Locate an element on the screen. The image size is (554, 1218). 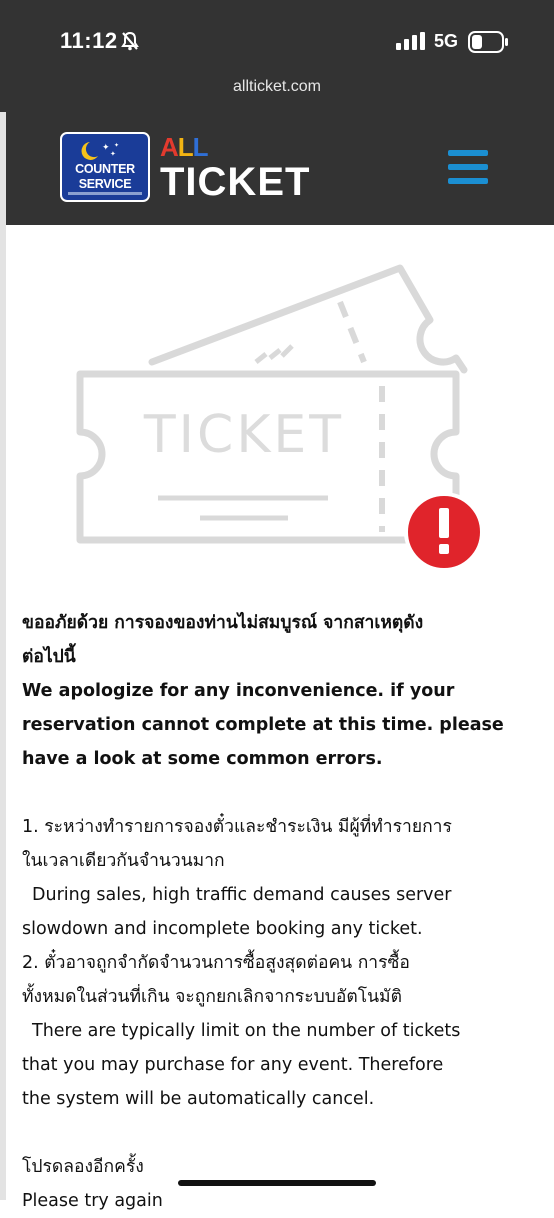
title-thai-line2: ต่อไปนี้ is located at coordinates (49, 657).